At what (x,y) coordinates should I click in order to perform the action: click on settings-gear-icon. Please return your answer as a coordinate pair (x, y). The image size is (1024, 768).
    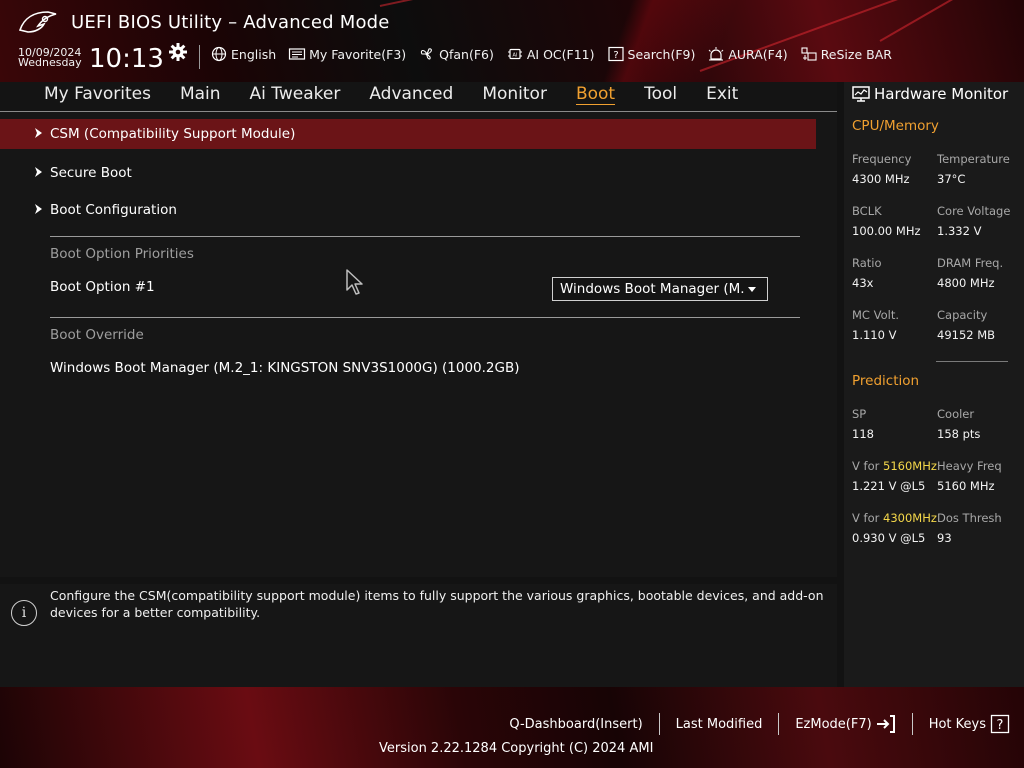
    Looking at the image, I should click on (178, 52).